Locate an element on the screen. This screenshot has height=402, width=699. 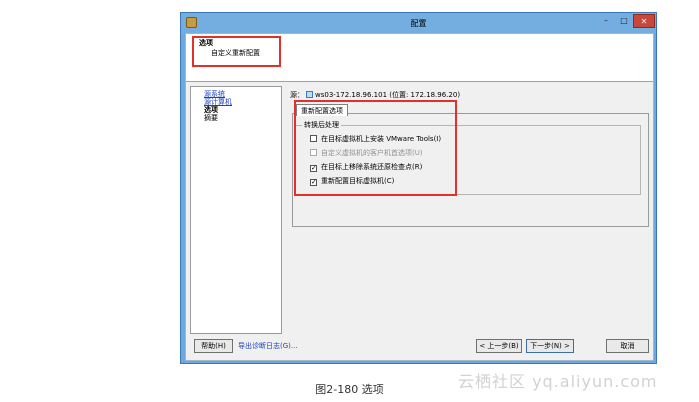
highlight-box-header is located at coordinates (236, 51).